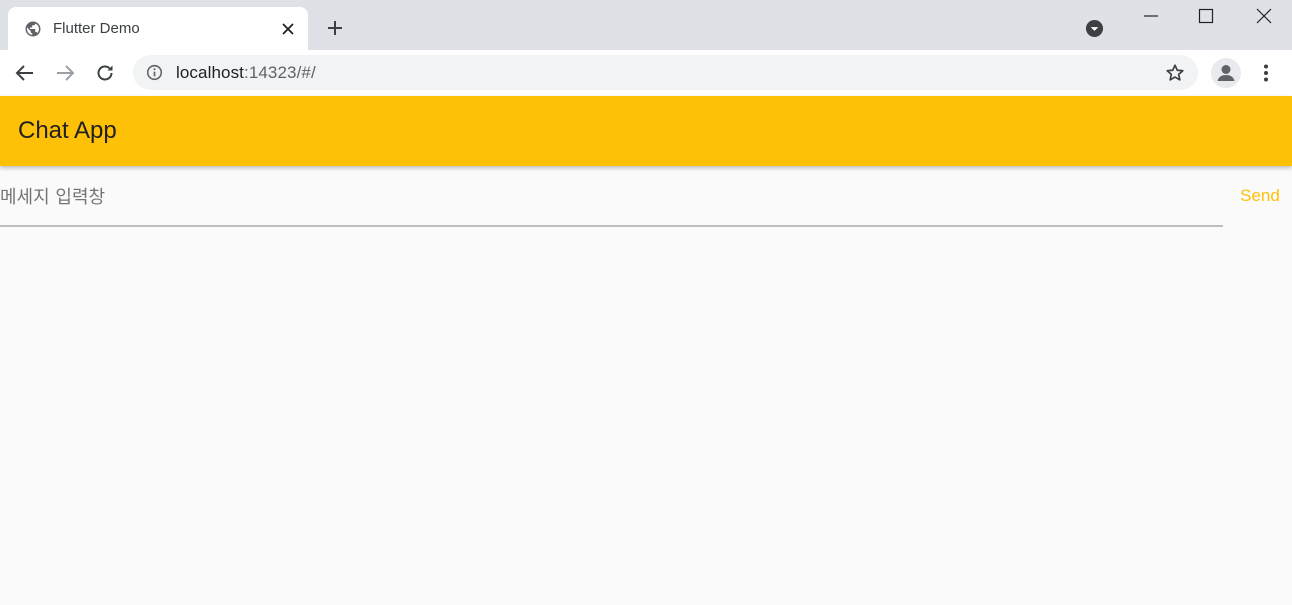  I want to click on kebab-menu-icon, so click(1266, 73).